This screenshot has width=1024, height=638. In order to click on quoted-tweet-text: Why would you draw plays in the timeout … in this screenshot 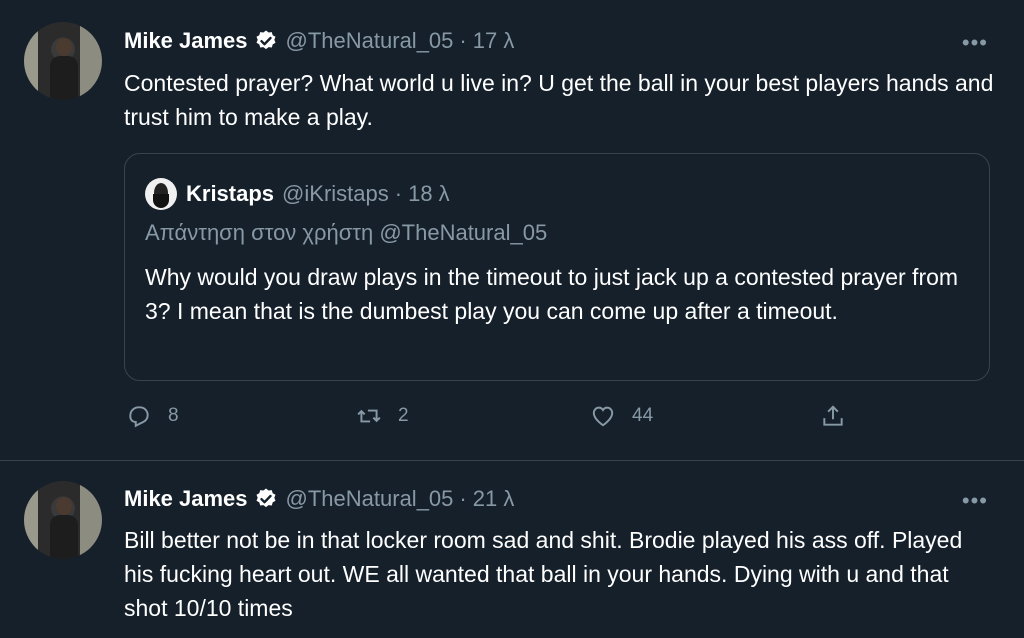, I will do `click(552, 294)`.